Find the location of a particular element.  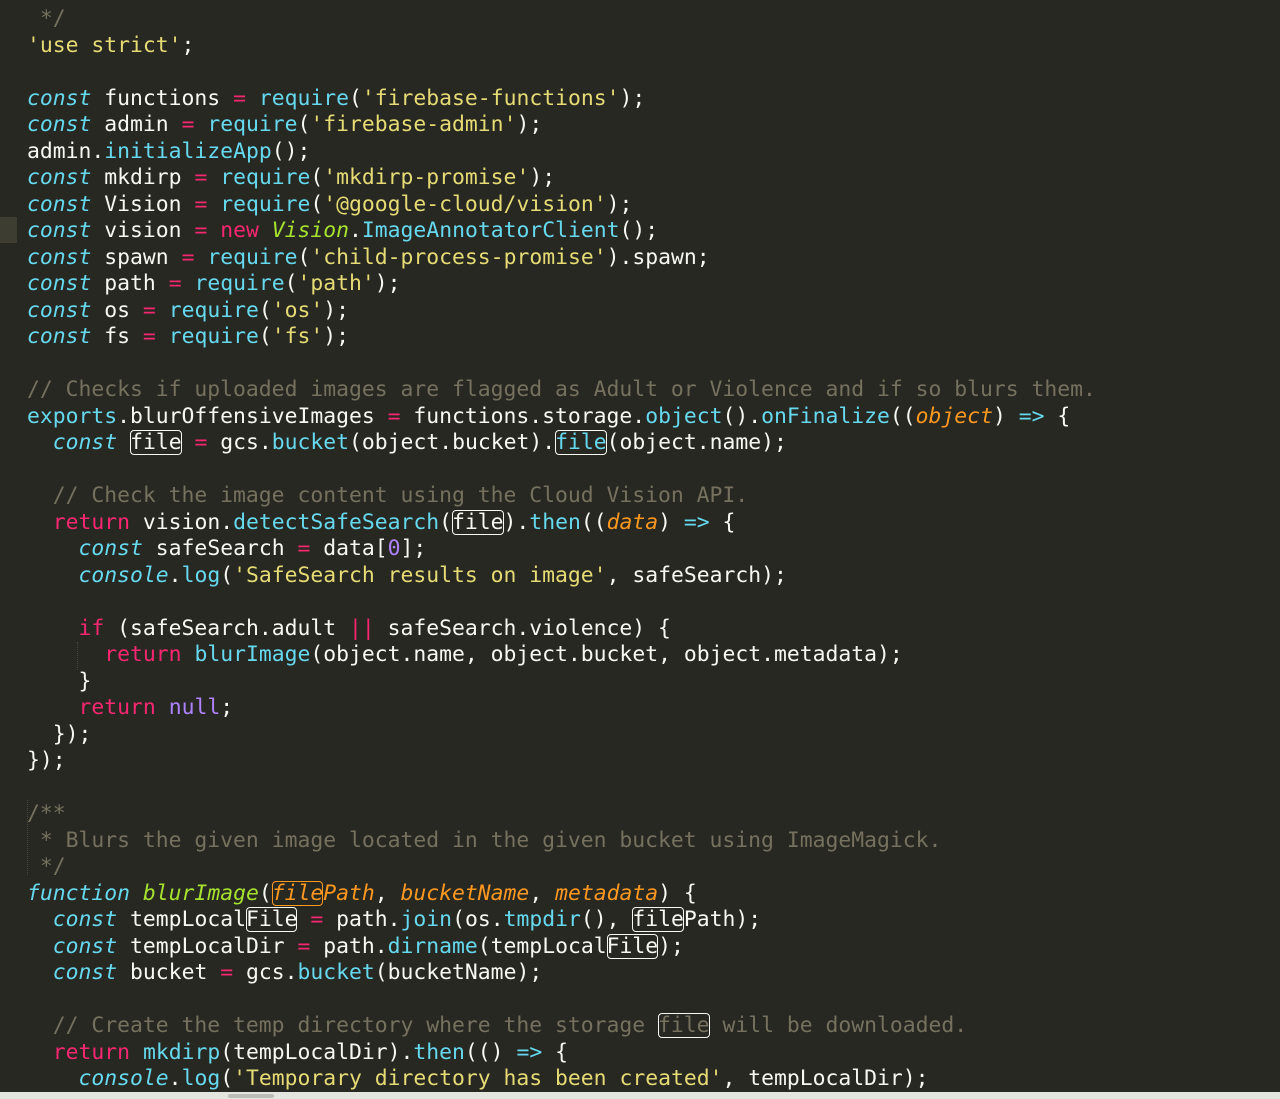

code-line: const bucket = gcs.bucket(bucketName); is located at coordinates (561, 973).